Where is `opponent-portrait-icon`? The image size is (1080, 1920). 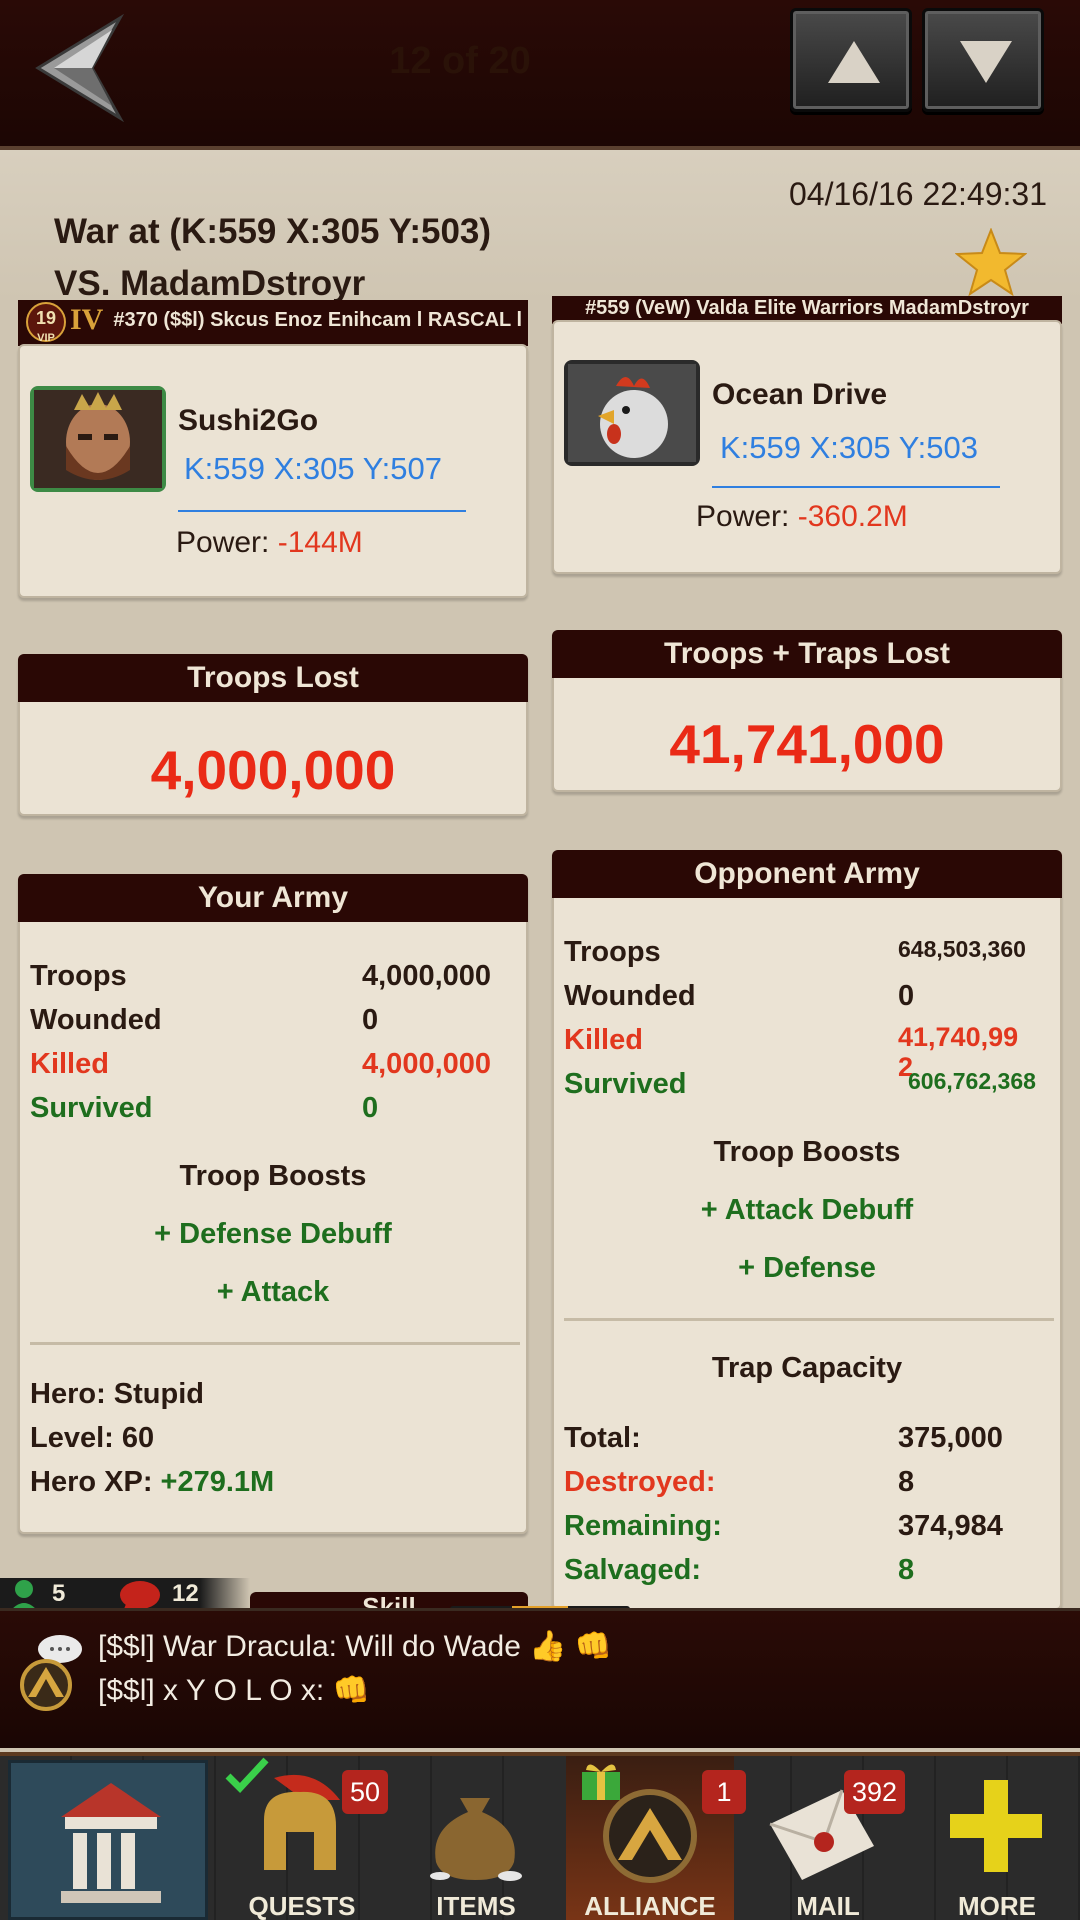 opponent-portrait-icon is located at coordinates (632, 413).